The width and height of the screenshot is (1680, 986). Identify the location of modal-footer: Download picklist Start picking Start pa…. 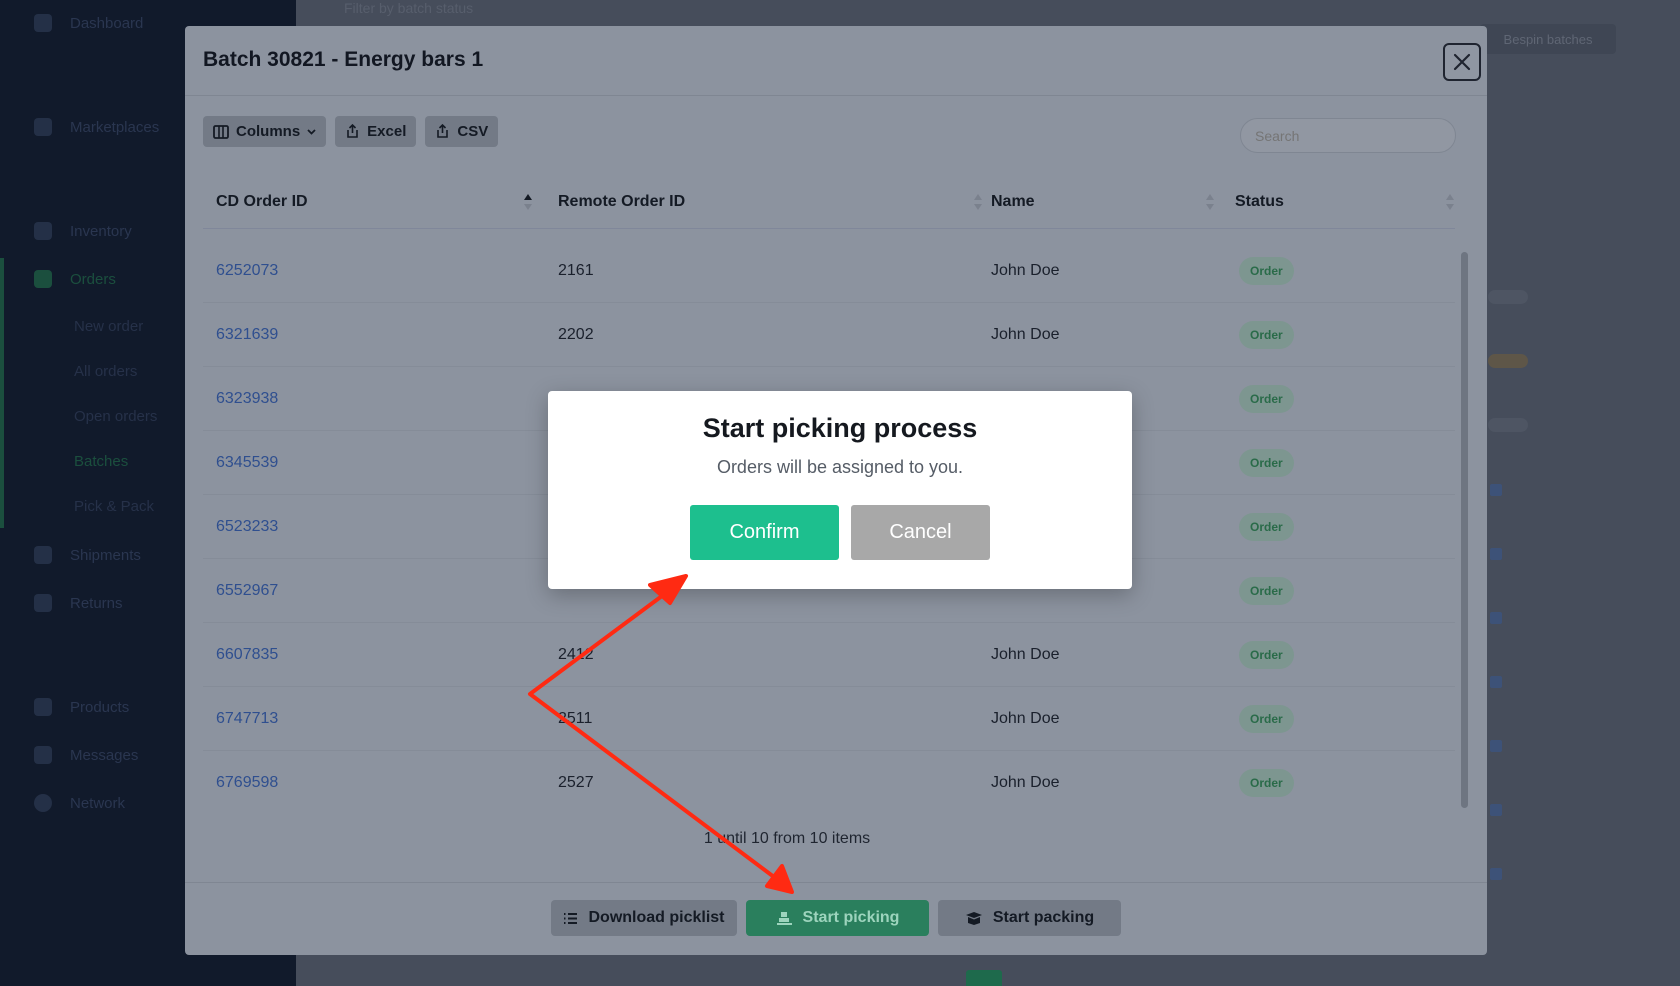
(836, 918).